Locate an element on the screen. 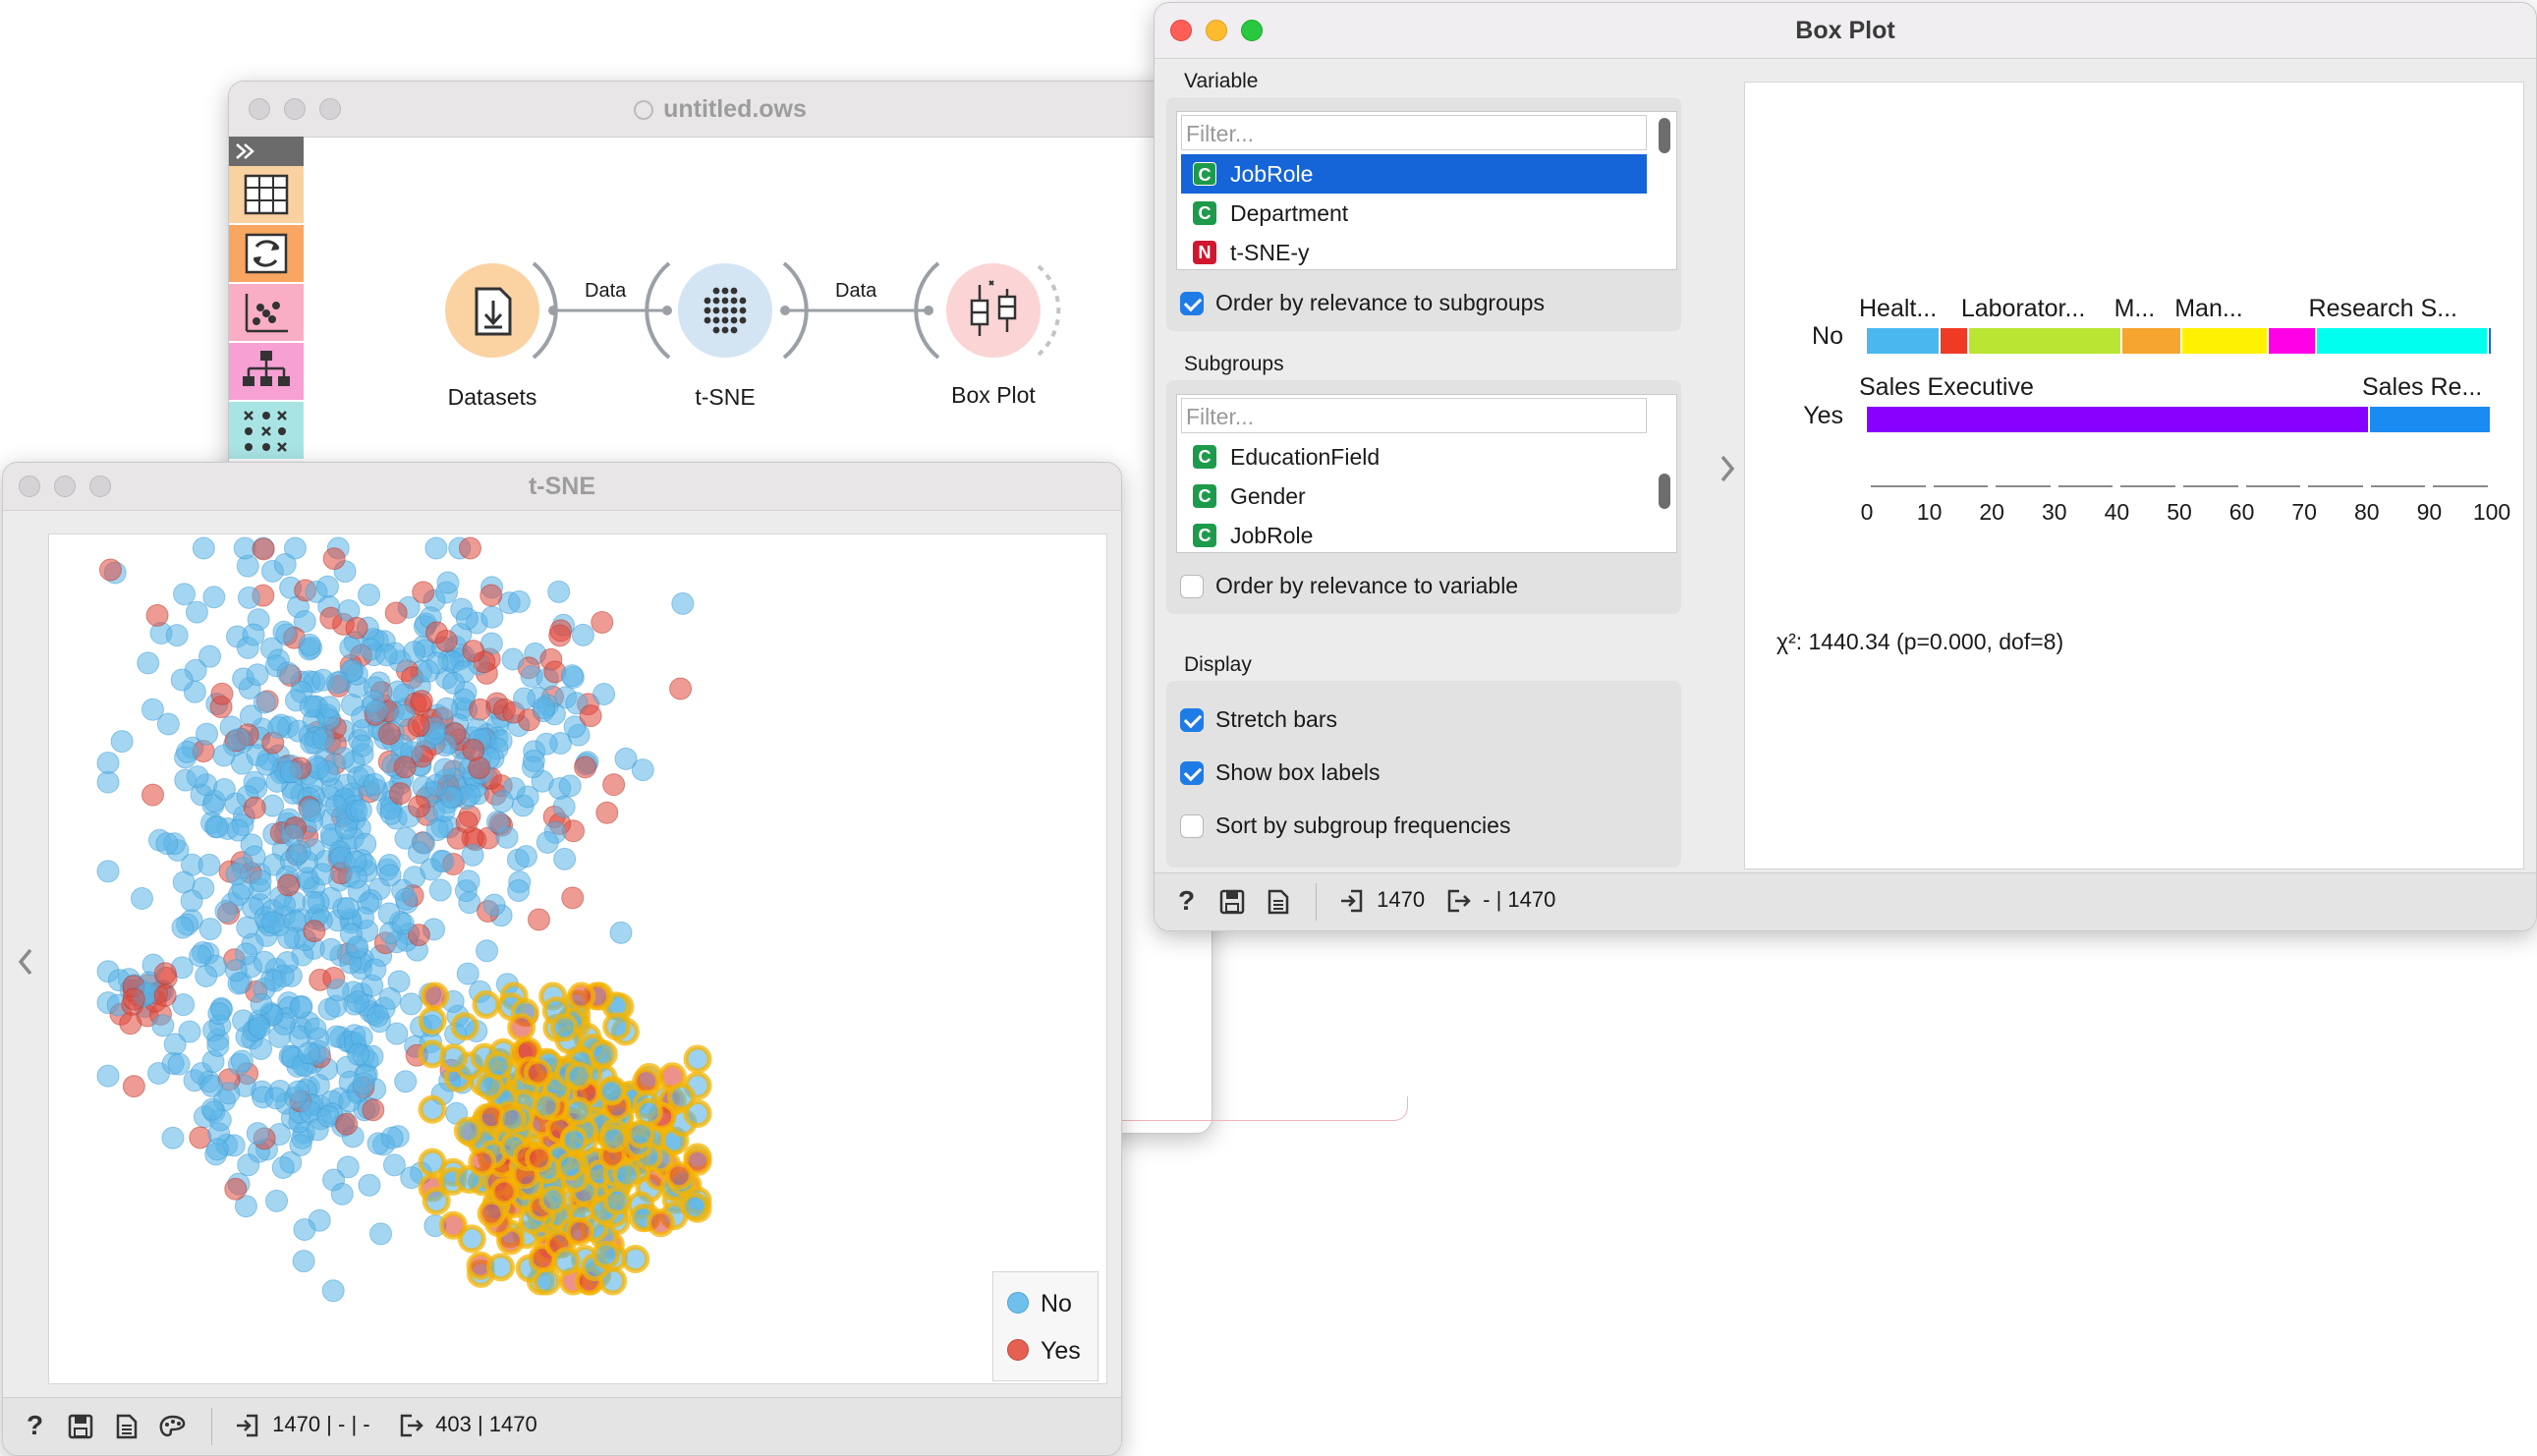  show-box-labels-checkbox is located at coordinates (1192, 773).